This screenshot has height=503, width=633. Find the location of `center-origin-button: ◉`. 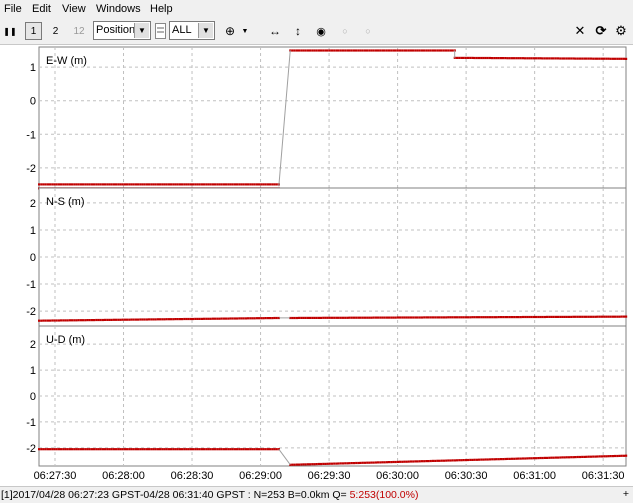

center-origin-button: ◉ is located at coordinates (321, 31).